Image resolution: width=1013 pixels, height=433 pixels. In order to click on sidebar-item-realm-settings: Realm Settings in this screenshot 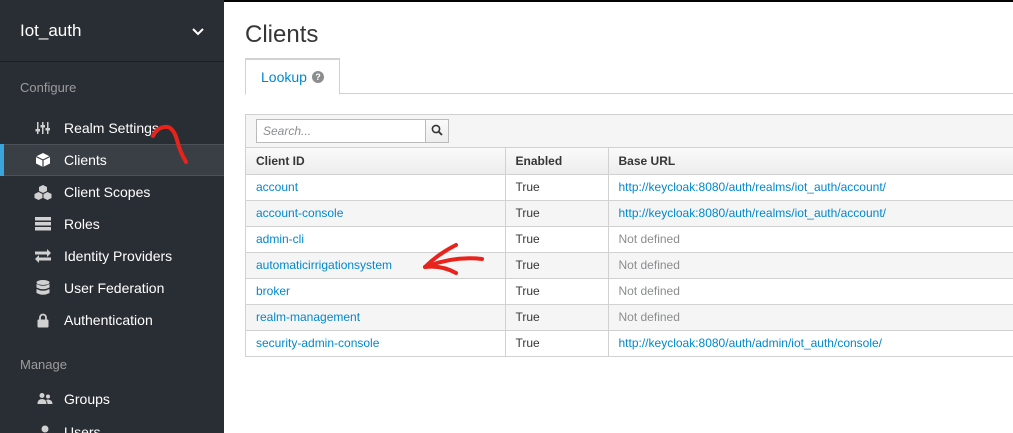, I will do `click(112, 128)`.